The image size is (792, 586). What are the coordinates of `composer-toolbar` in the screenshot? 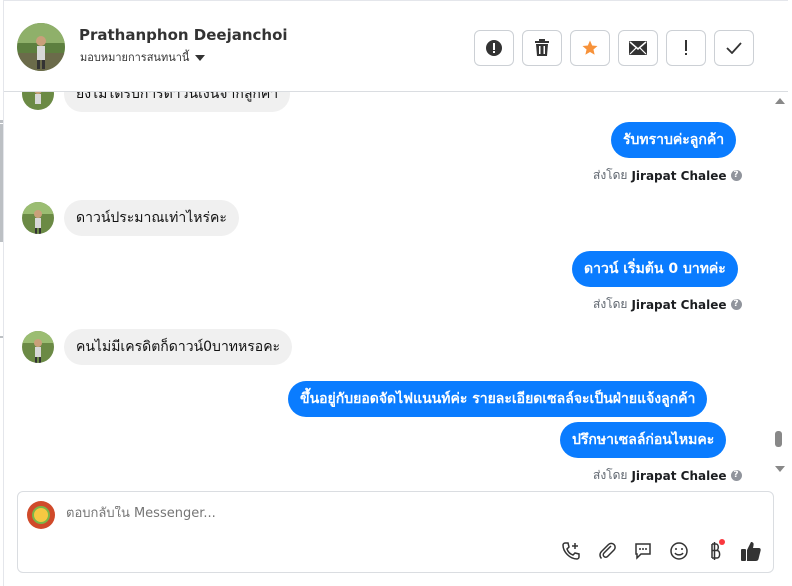 It's located at (660, 550).